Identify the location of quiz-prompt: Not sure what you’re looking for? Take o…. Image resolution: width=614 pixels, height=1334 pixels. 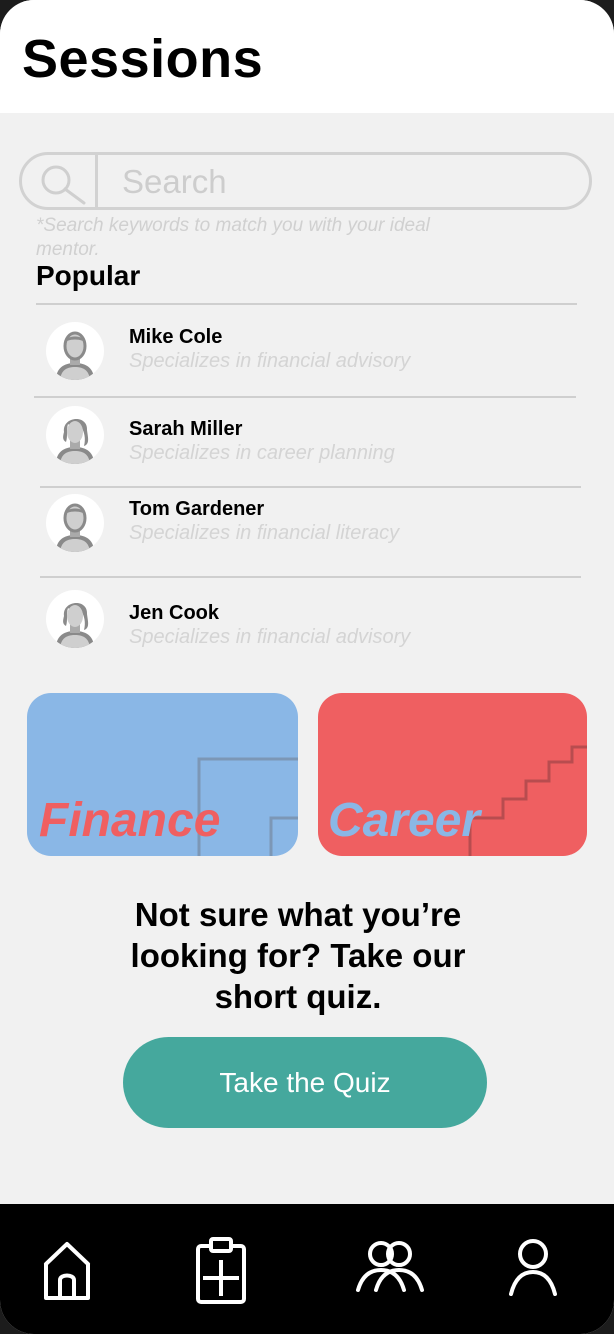
(298, 955).